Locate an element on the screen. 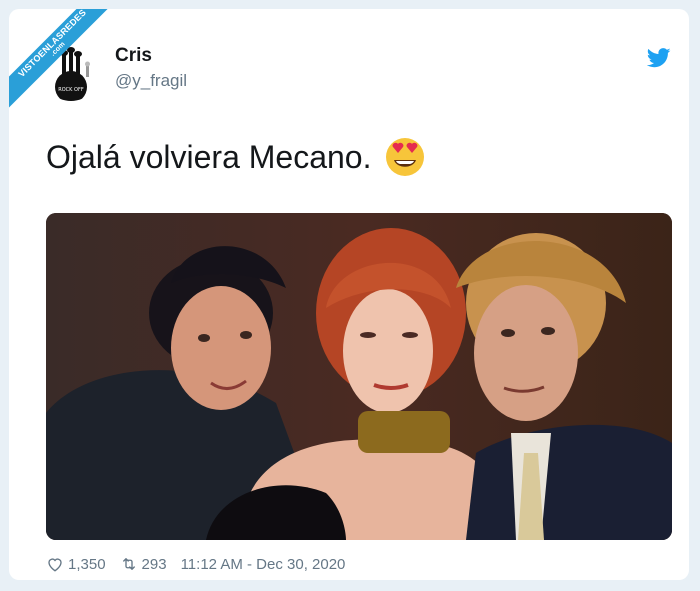 This screenshot has height=591, width=700. timestamp: 11:12 AM - Dec 30, 2020 is located at coordinates (263, 564).